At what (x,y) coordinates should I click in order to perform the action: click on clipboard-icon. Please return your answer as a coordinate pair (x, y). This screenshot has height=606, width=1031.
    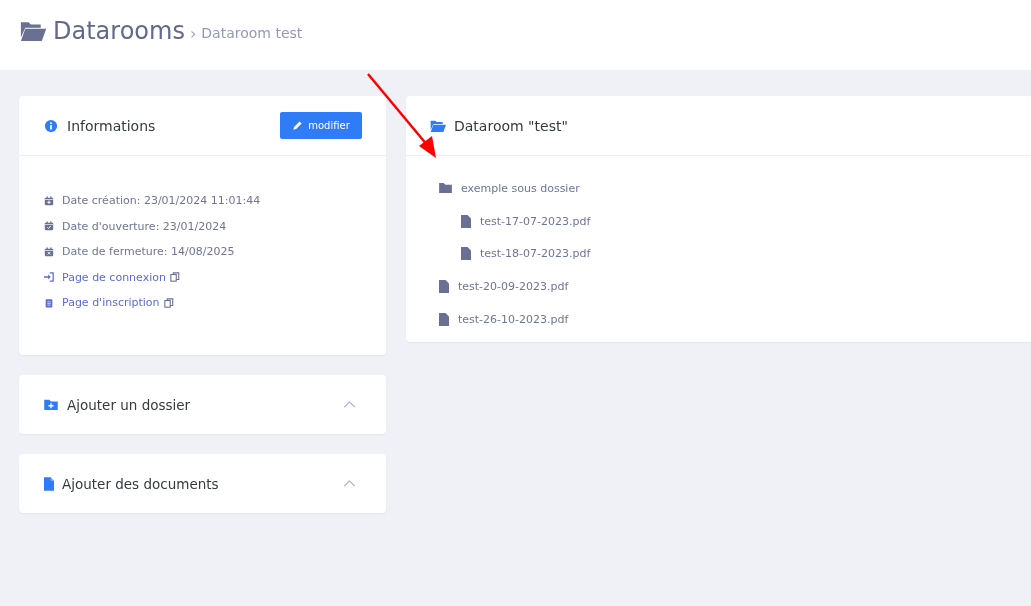
    Looking at the image, I should click on (49, 302).